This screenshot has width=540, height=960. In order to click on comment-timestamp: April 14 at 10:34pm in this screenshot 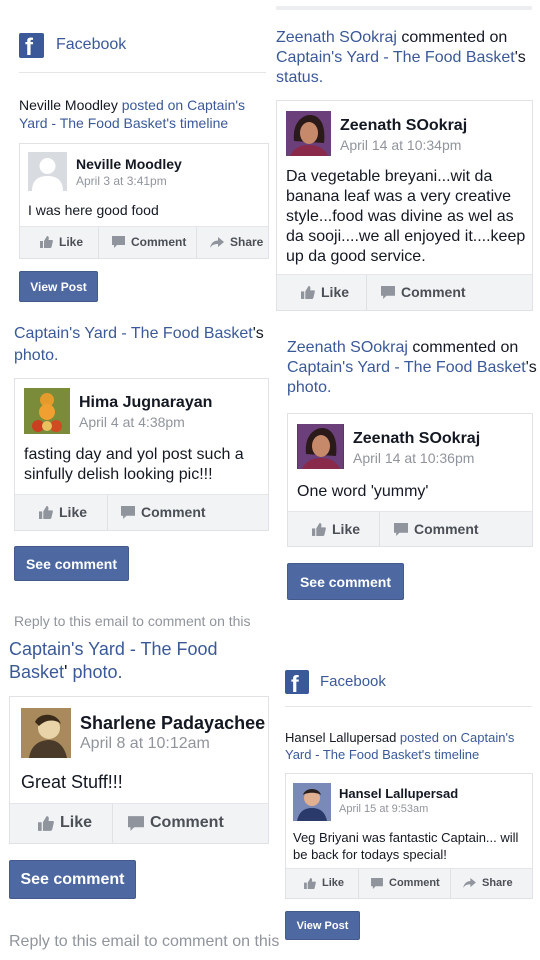, I will do `click(400, 145)`.